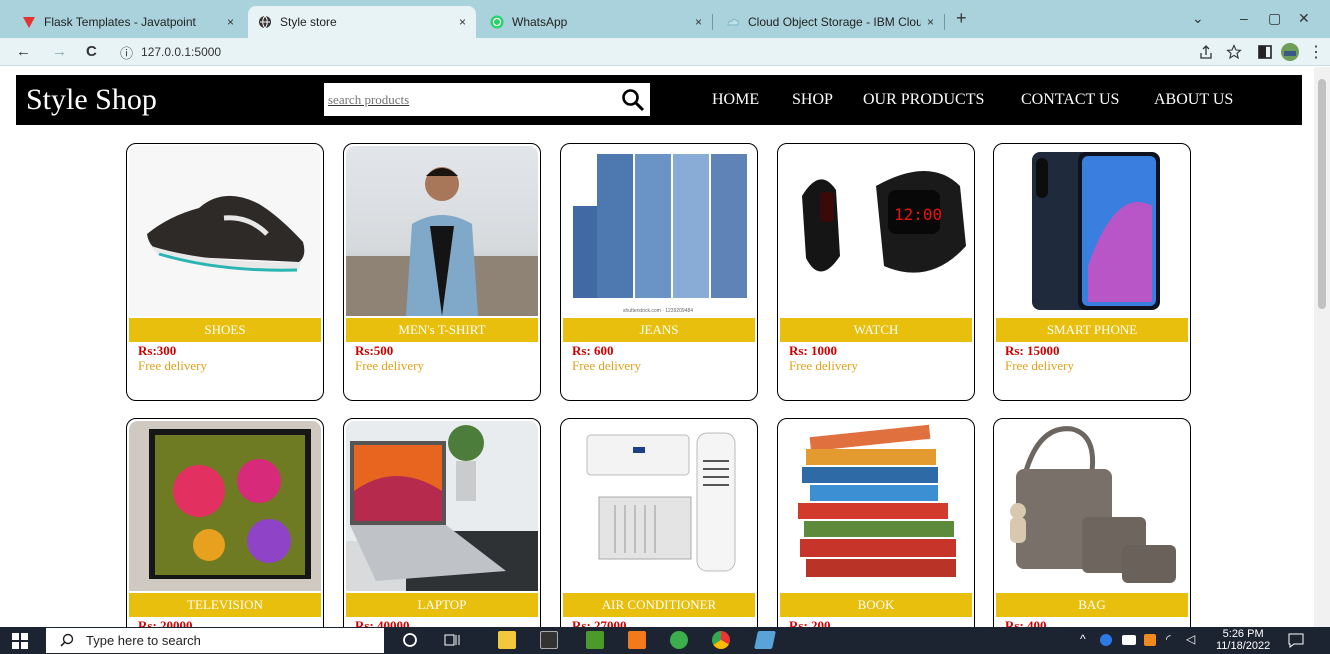  I want to click on pen-app-icon, so click(765, 640).